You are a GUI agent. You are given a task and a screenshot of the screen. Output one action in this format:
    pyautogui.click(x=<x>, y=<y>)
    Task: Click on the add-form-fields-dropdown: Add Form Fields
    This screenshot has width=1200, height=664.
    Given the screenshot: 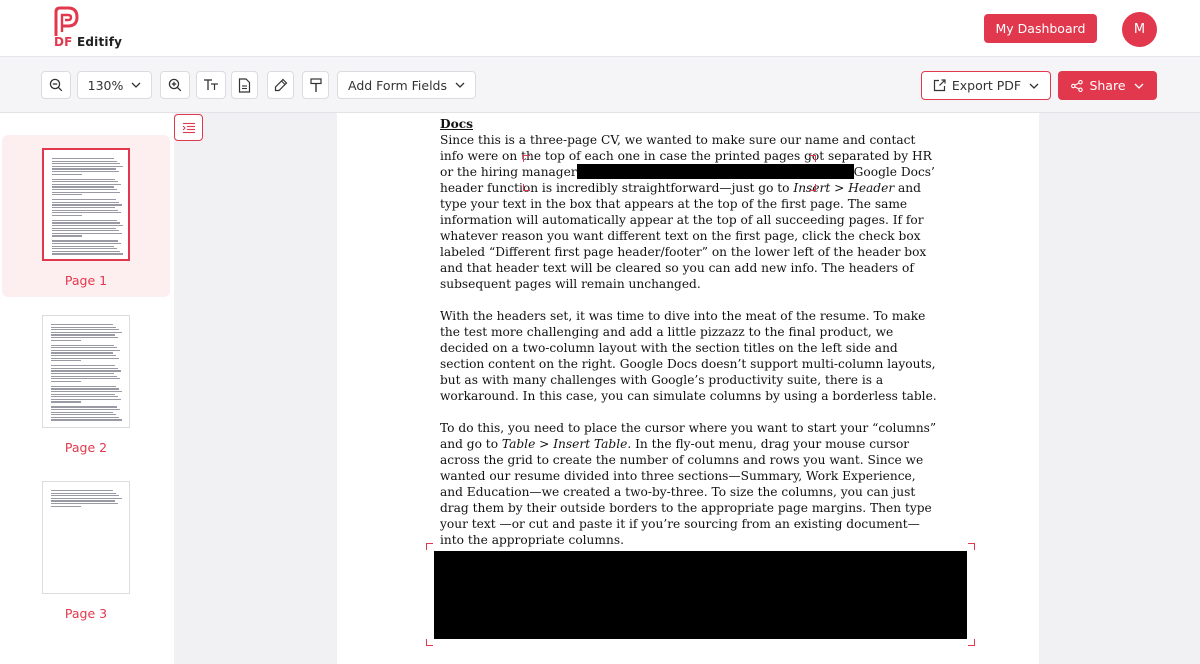 What is the action you would take?
    pyautogui.click(x=406, y=85)
    